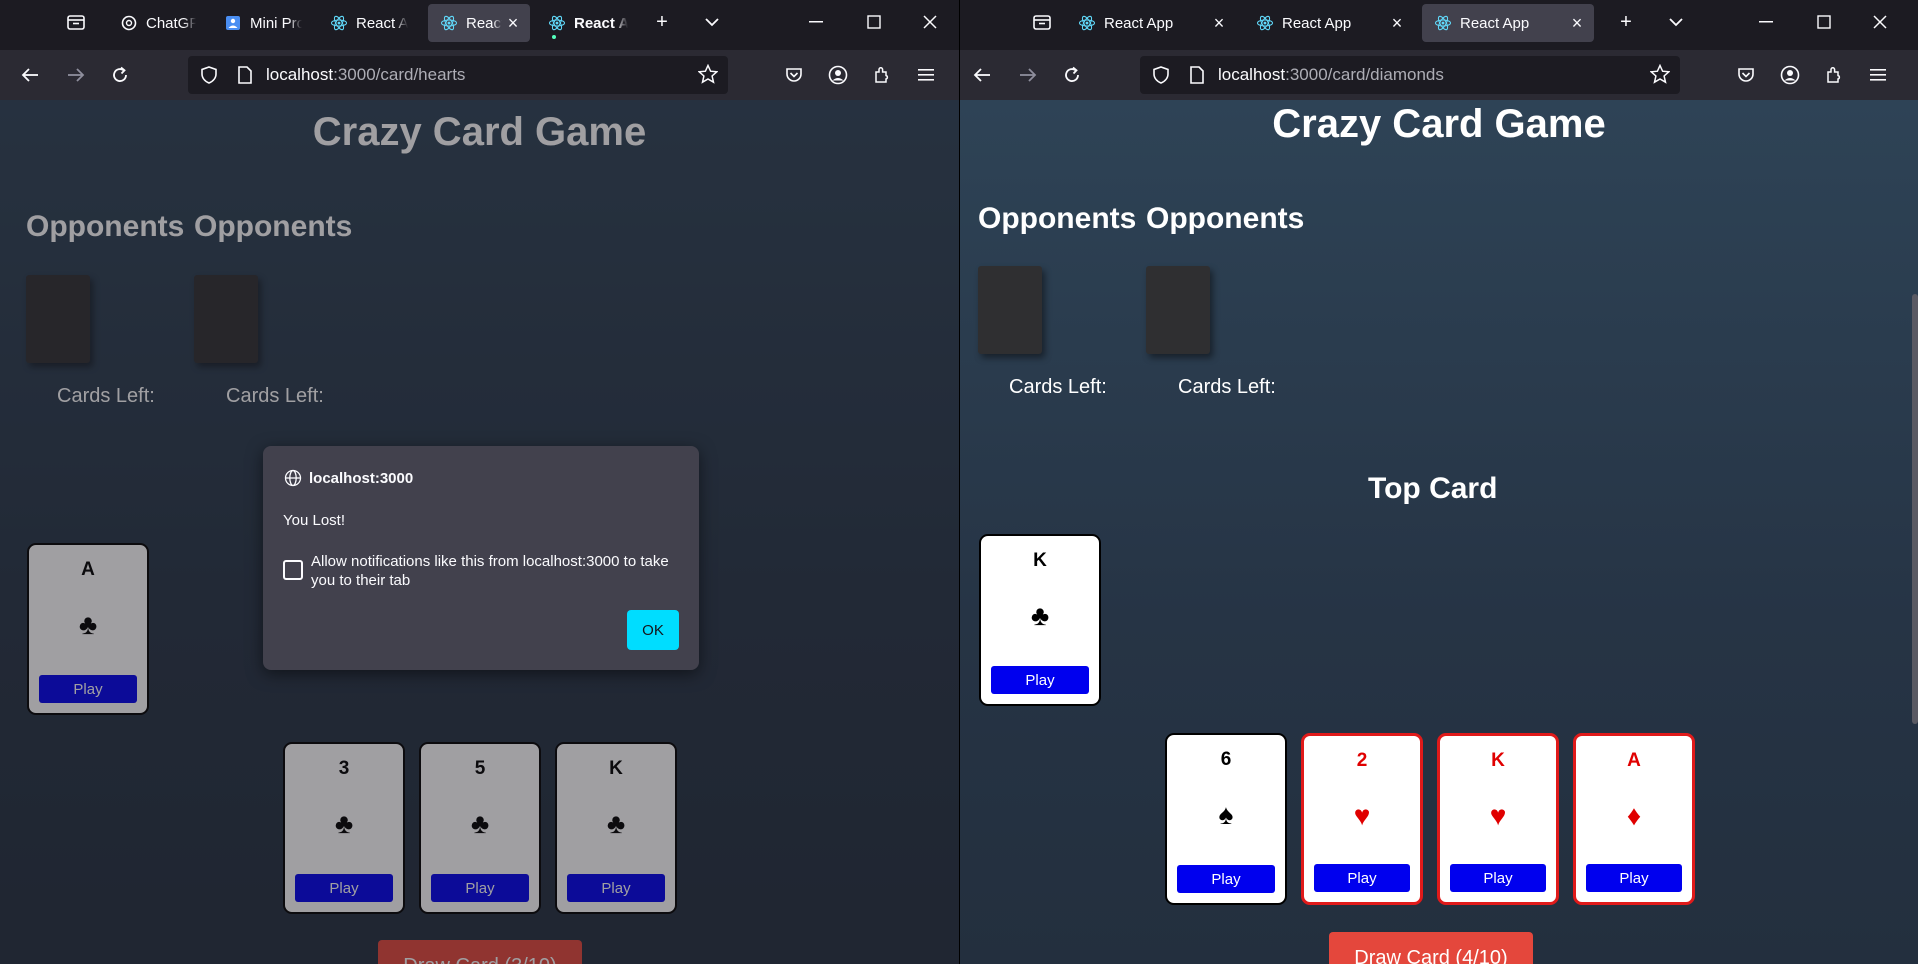 The height and width of the screenshot is (964, 1918). Describe the element at coordinates (1040, 620) in the screenshot. I see `top-card: K ♣ Play` at that location.